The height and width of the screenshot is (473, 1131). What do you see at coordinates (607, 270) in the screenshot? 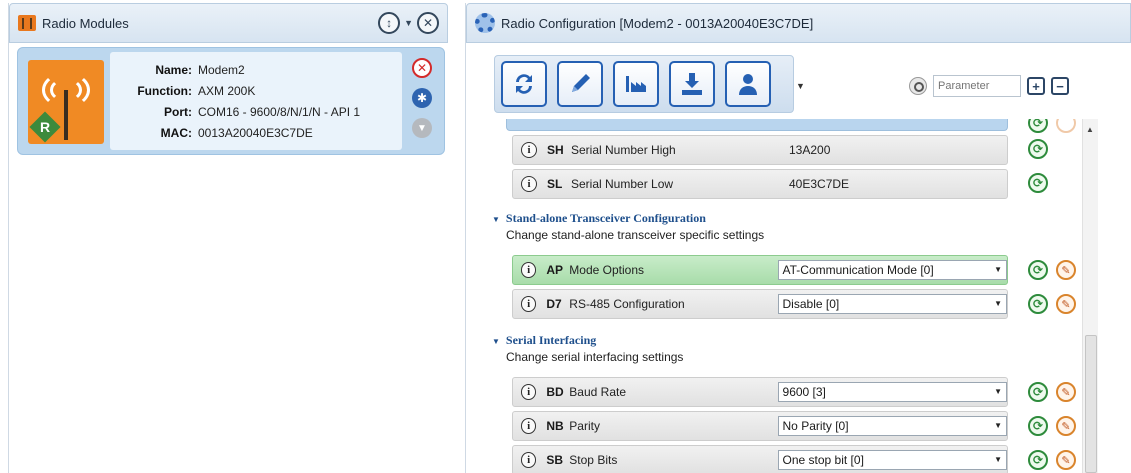
I see `parameter-name: Mode Options` at bounding box center [607, 270].